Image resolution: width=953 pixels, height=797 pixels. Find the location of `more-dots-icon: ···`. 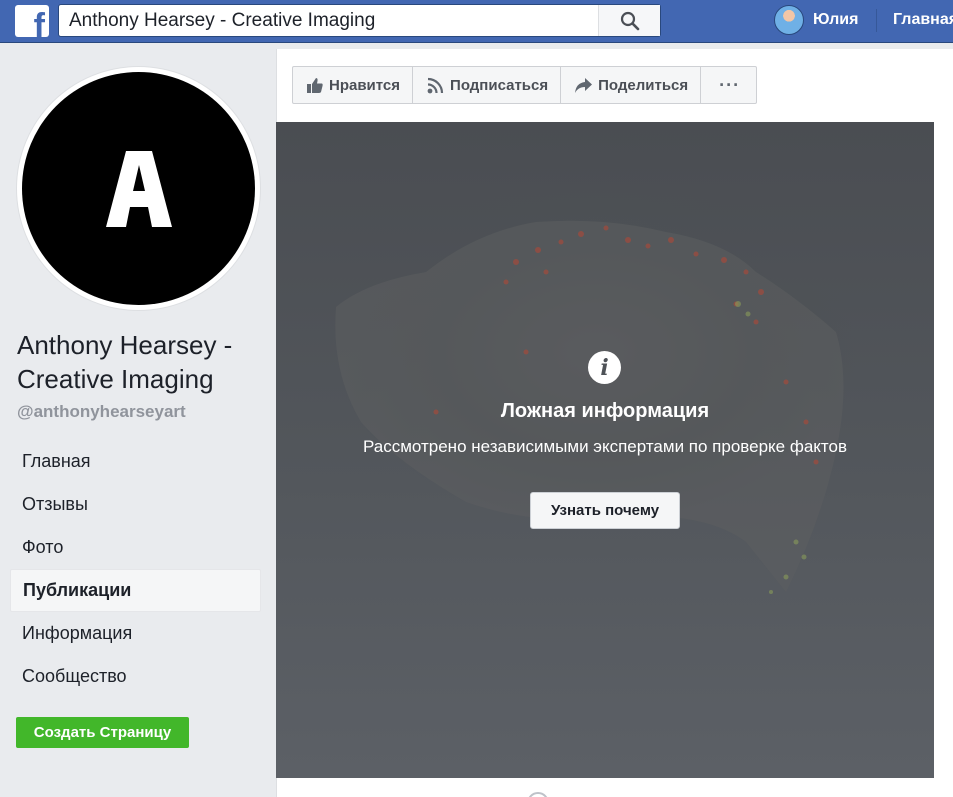

more-dots-icon: ··· is located at coordinates (730, 84).